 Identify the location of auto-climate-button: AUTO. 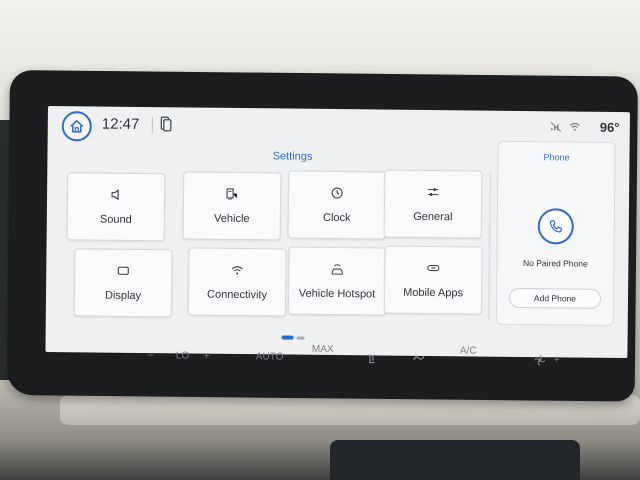
(270, 356).